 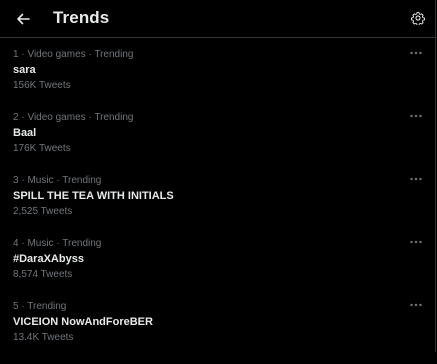 I want to click on trend-tweet-count: 8,574 Tweets, so click(x=43, y=274).